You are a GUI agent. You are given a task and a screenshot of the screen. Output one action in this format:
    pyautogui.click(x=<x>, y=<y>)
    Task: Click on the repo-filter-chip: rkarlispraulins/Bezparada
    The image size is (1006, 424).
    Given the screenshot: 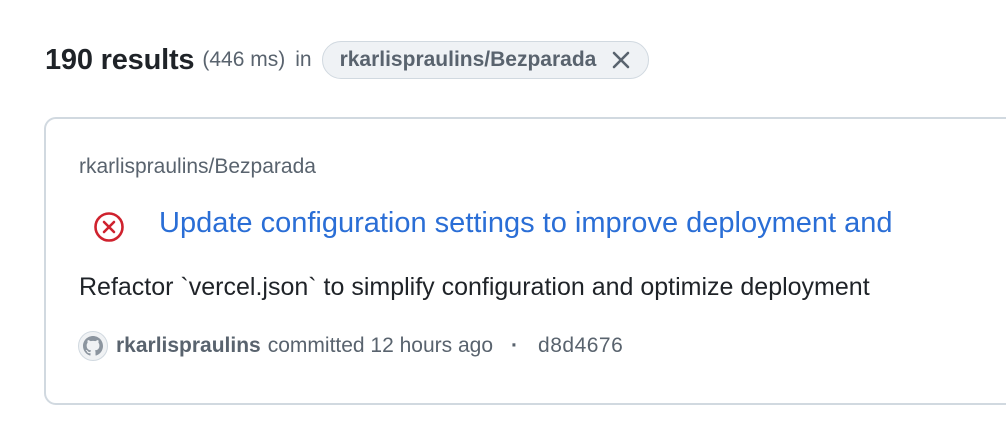 What is the action you would take?
    pyautogui.click(x=485, y=60)
    